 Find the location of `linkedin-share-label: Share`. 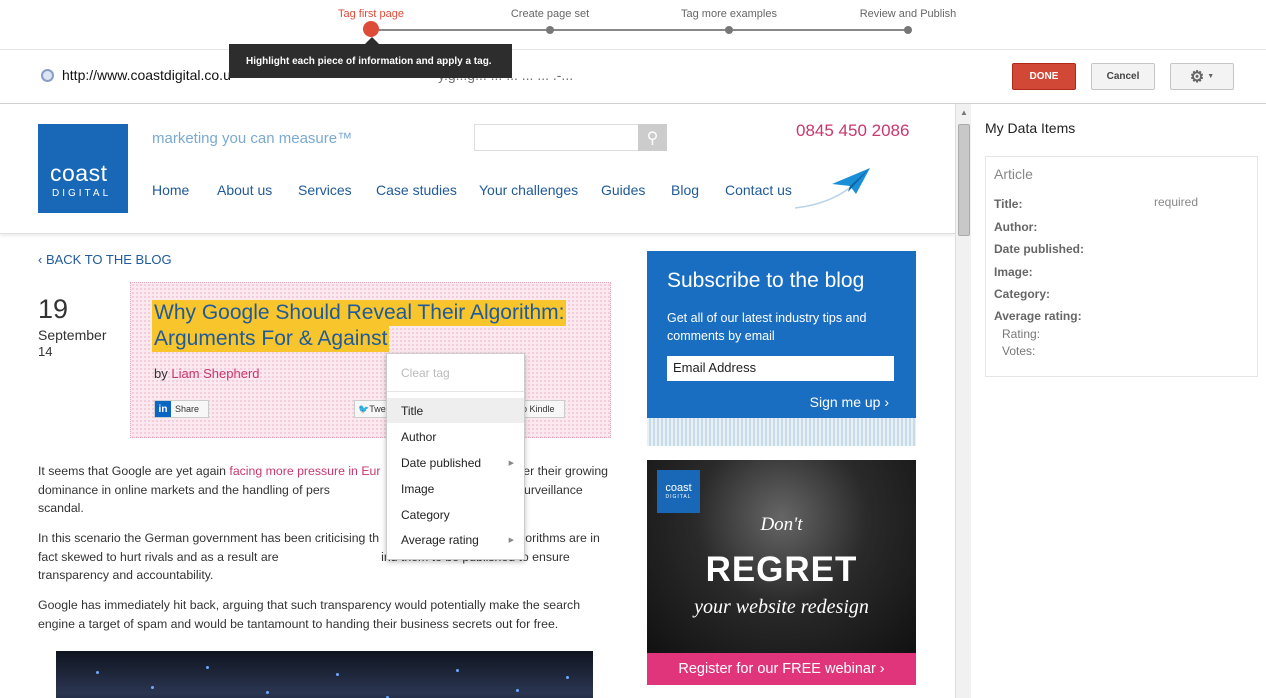

linkedin-share-label: Share is located at coordinates (187, 409).